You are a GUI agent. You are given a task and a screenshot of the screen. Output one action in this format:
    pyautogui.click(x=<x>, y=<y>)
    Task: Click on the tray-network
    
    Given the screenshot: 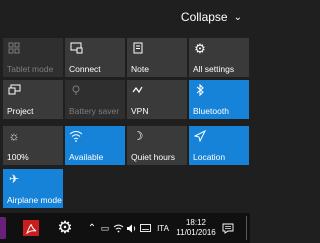 What is the action you would take?
    pyautogui.click(x=118, y=228)
    